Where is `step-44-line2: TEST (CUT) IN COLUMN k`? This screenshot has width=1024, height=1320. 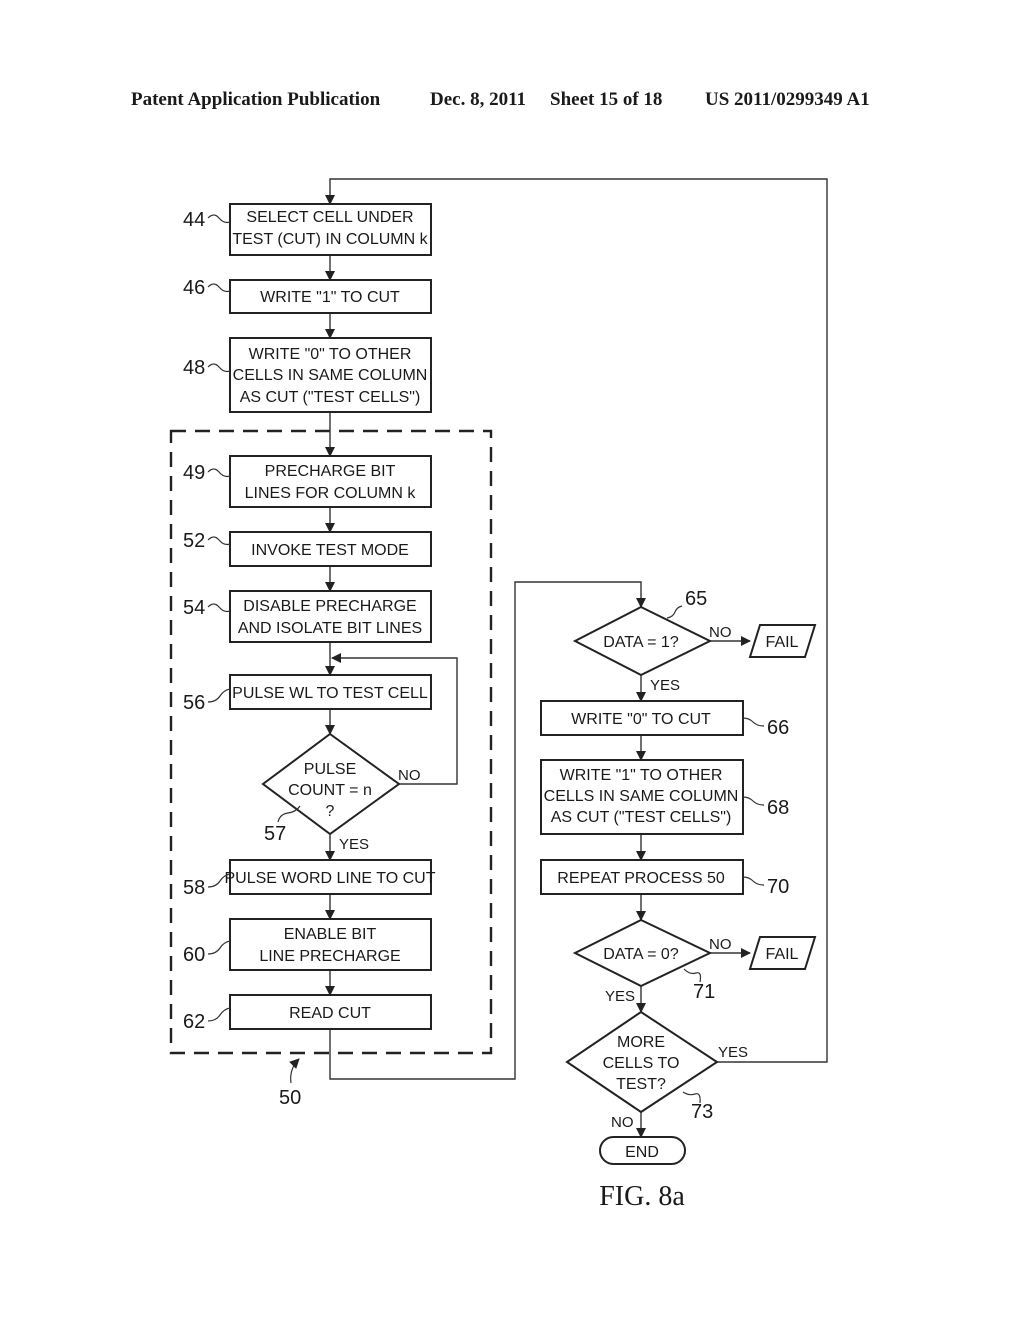 step-44-line2: TEST (CUT) IN COLUMN k is located at coordinates (330, 239).